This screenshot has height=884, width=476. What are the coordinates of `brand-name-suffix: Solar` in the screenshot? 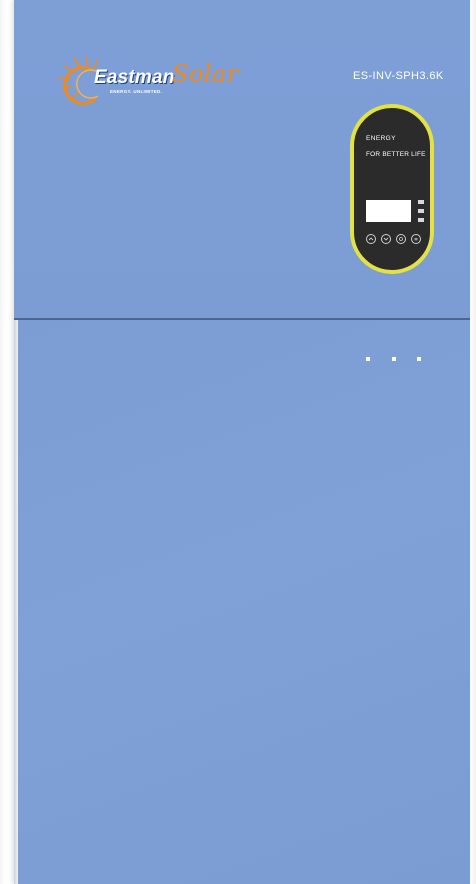 It's located at (205, 74).